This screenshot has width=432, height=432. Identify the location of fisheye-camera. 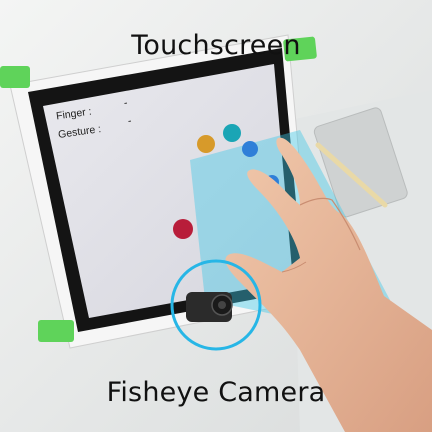
(209, 307).